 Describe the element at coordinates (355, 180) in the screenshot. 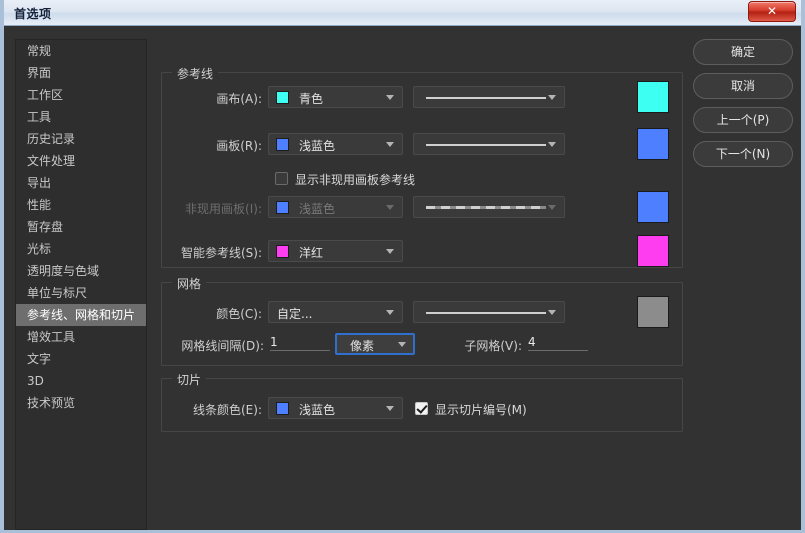

I see `show-inactive-guides-label: 显示非现用画板参考线` at that location.